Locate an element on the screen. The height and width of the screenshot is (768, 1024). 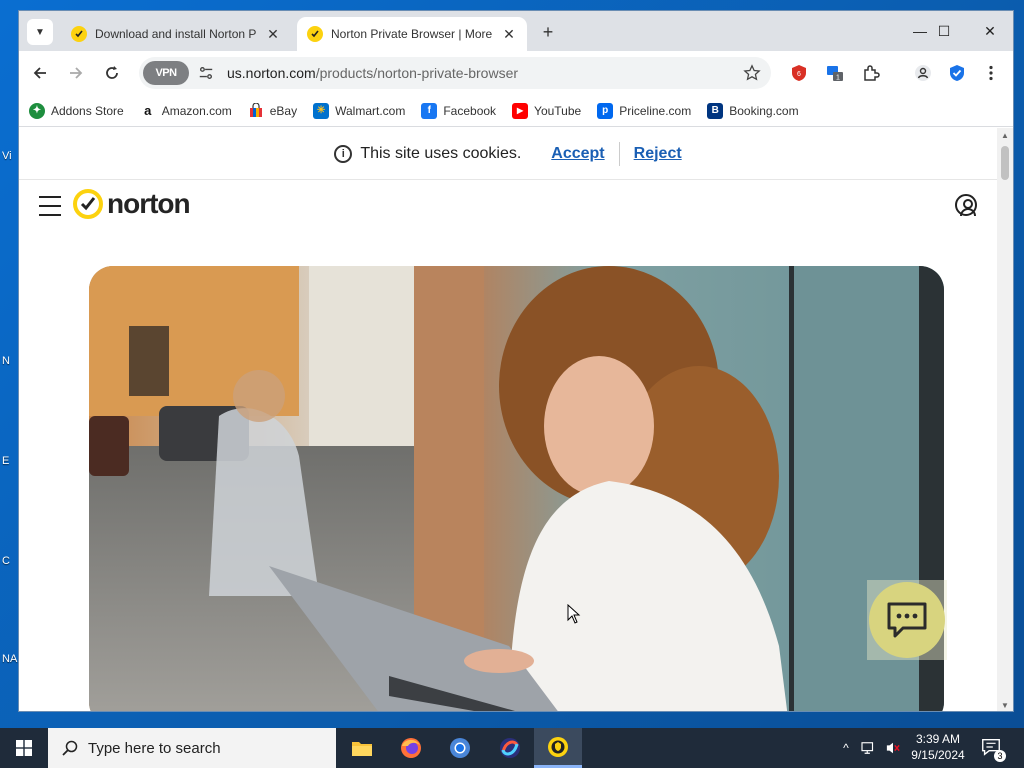
tab-manager-extension-icon: 1 is located at coordinates (835, 73).